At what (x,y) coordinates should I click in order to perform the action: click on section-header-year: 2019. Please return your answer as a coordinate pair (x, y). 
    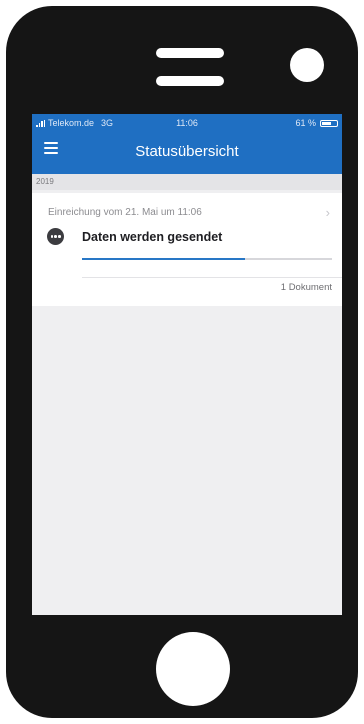
    Looking at the image, I should click on (187, 182).